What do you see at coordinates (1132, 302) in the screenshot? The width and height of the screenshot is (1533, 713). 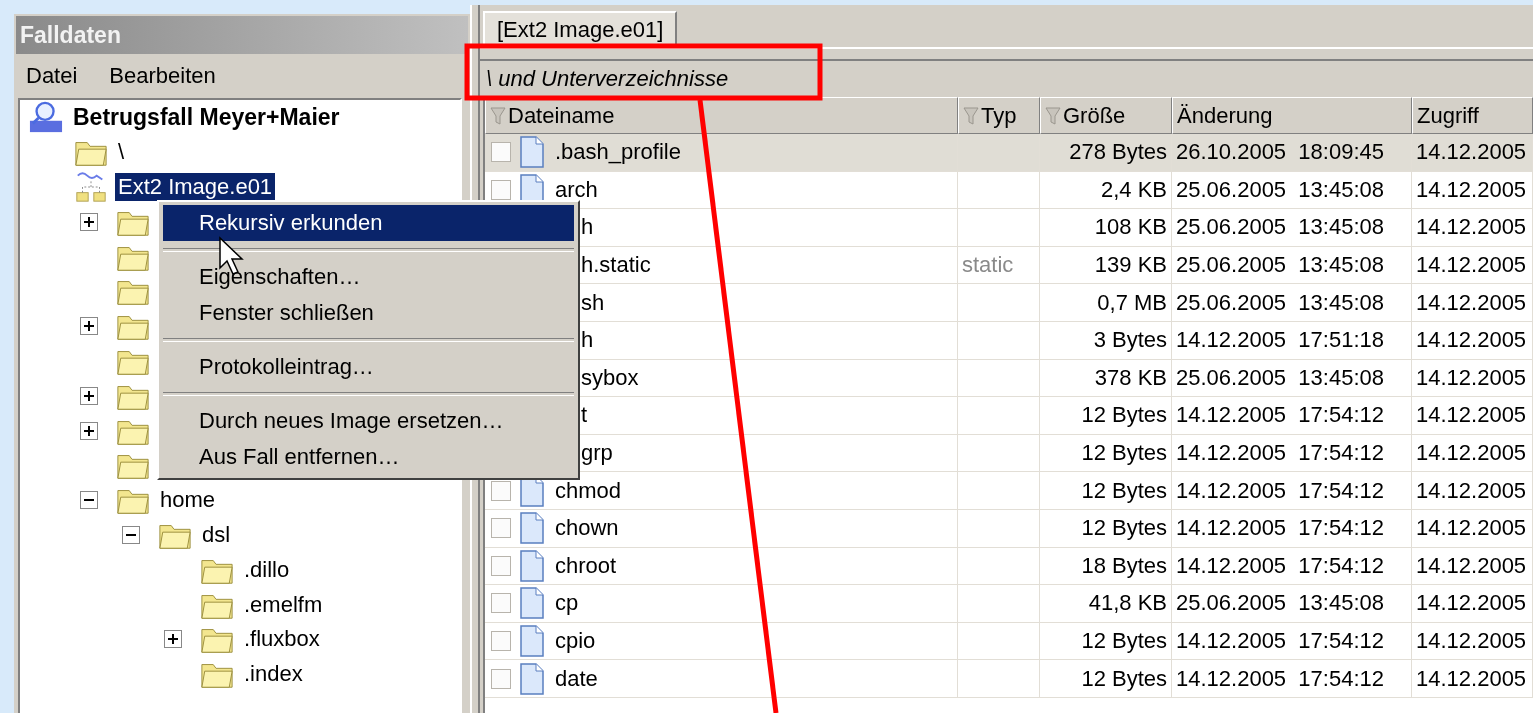 I see `file-size: 0,7 MB` at bounding box center [1132, 302].